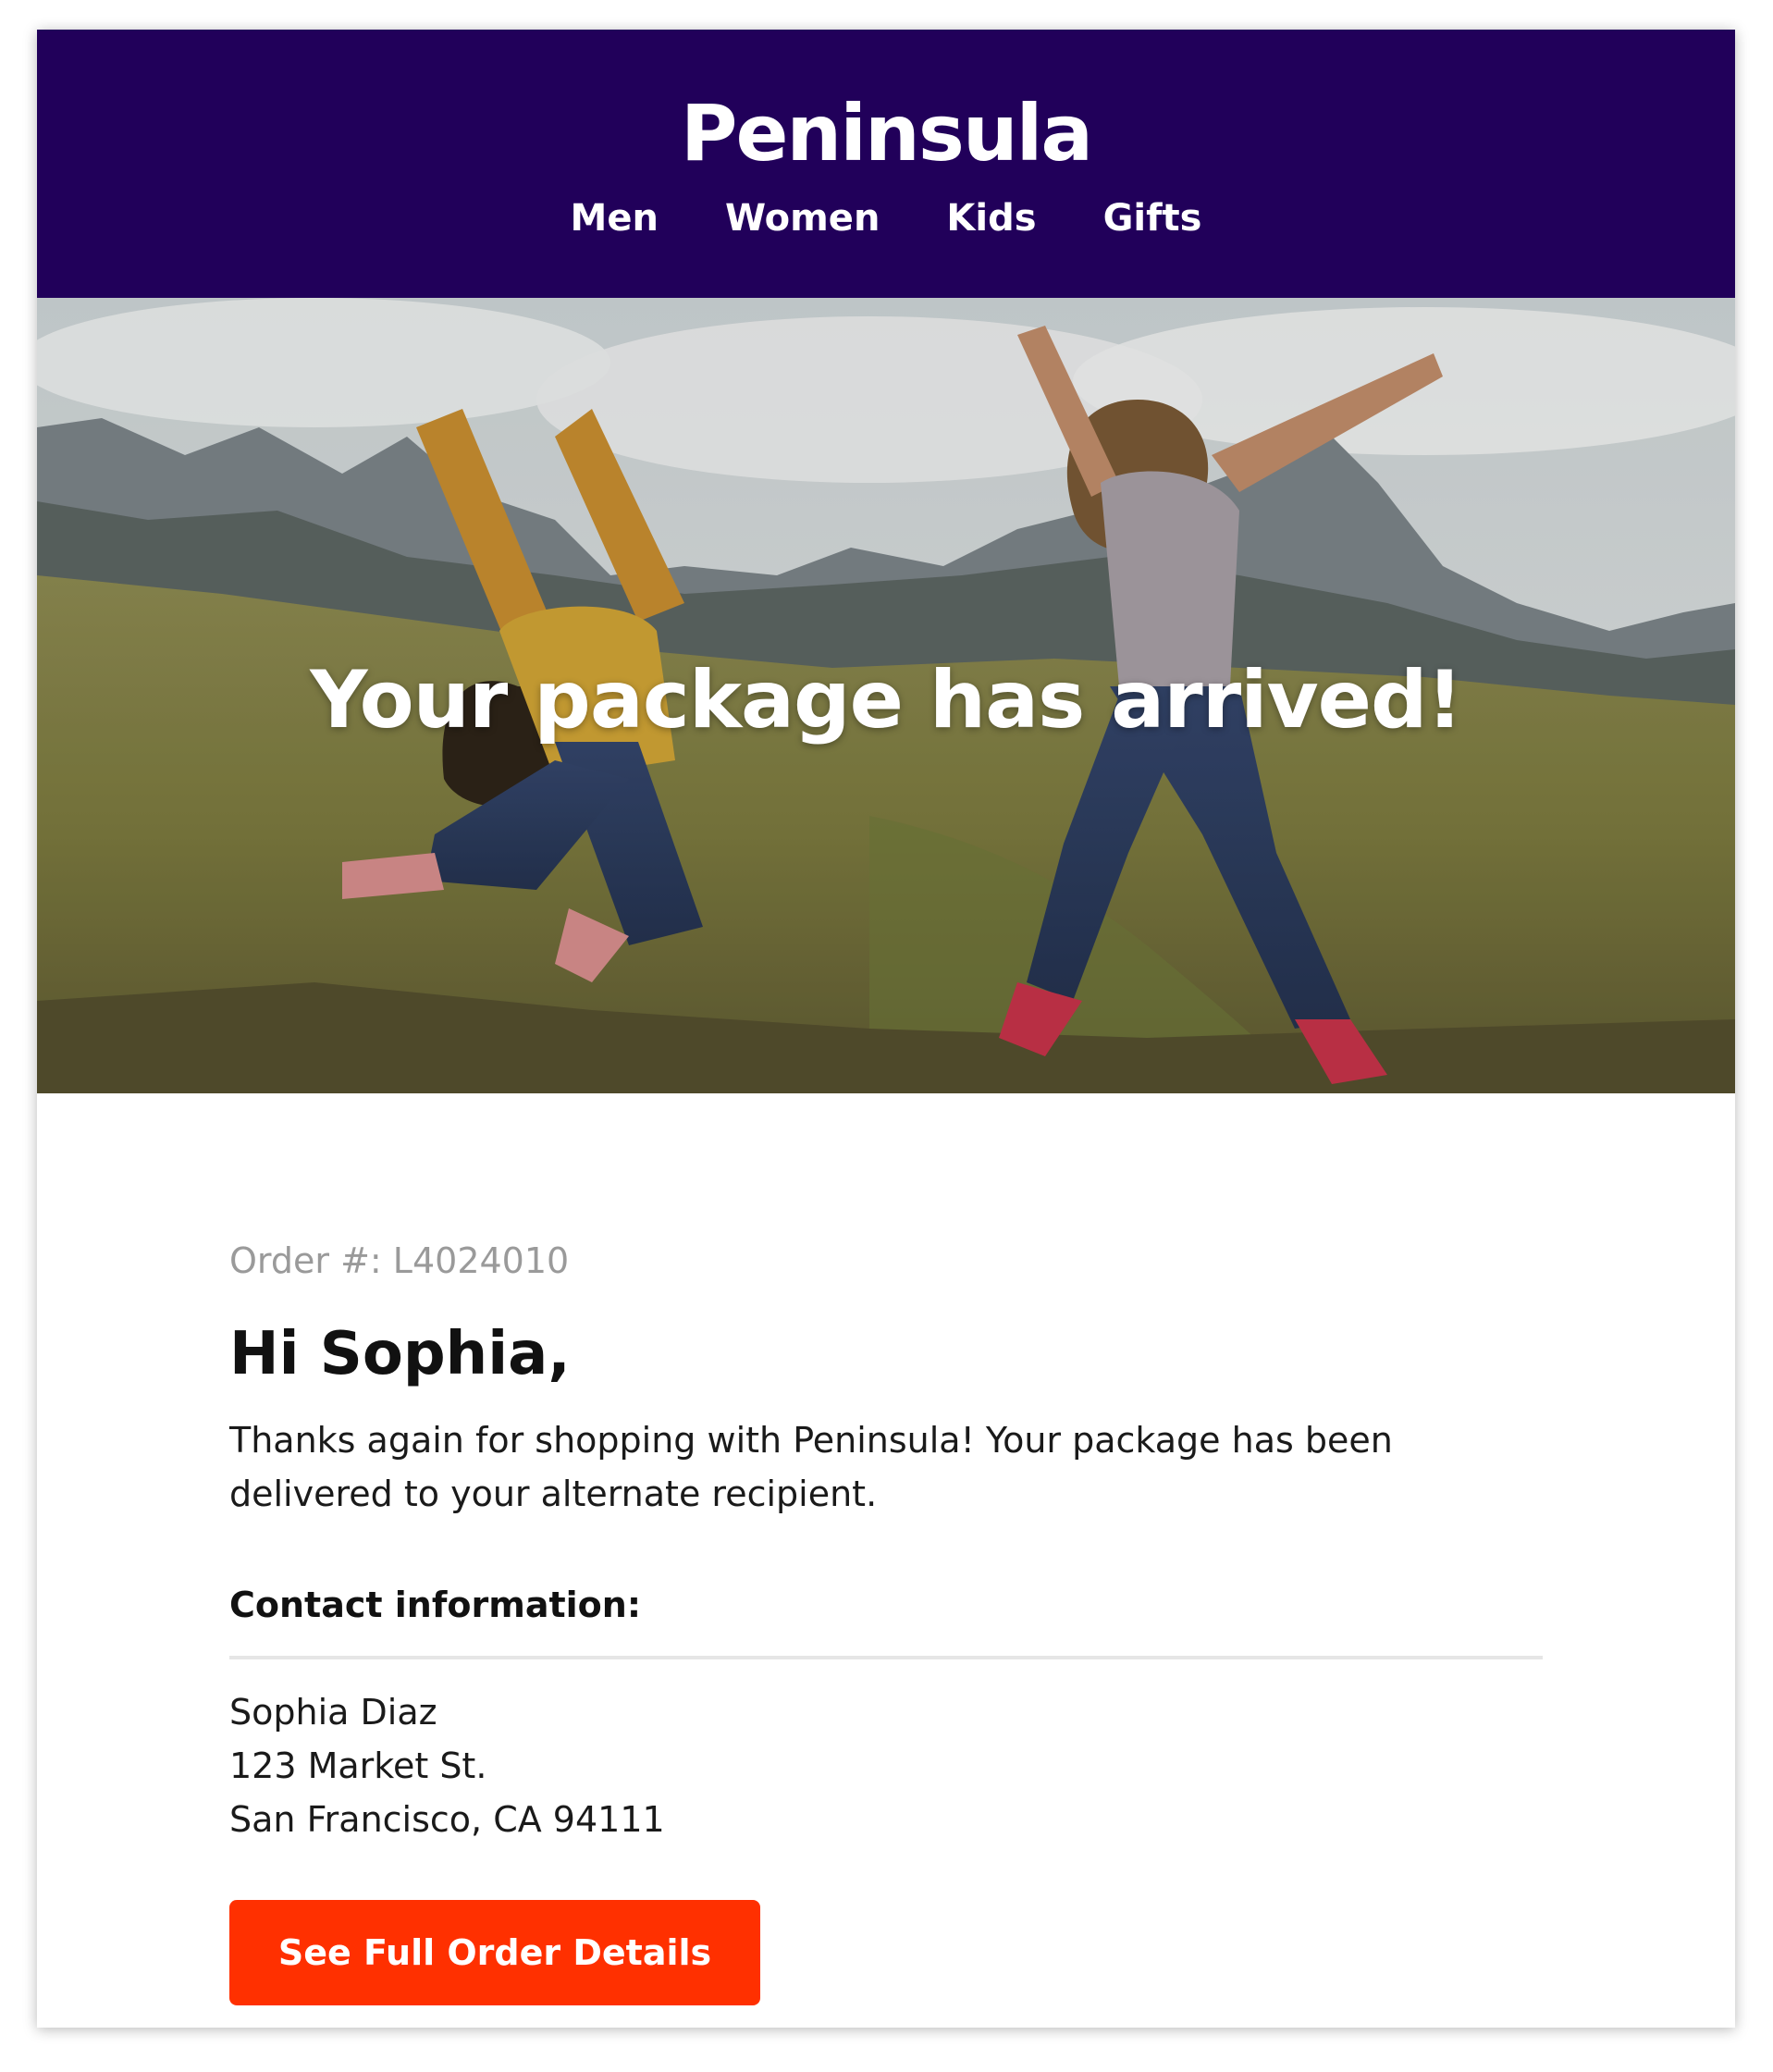 The width and height of the screenshot is (1773, 2072). I want to click on nav-link-kids: Kids, so click(991, 218).